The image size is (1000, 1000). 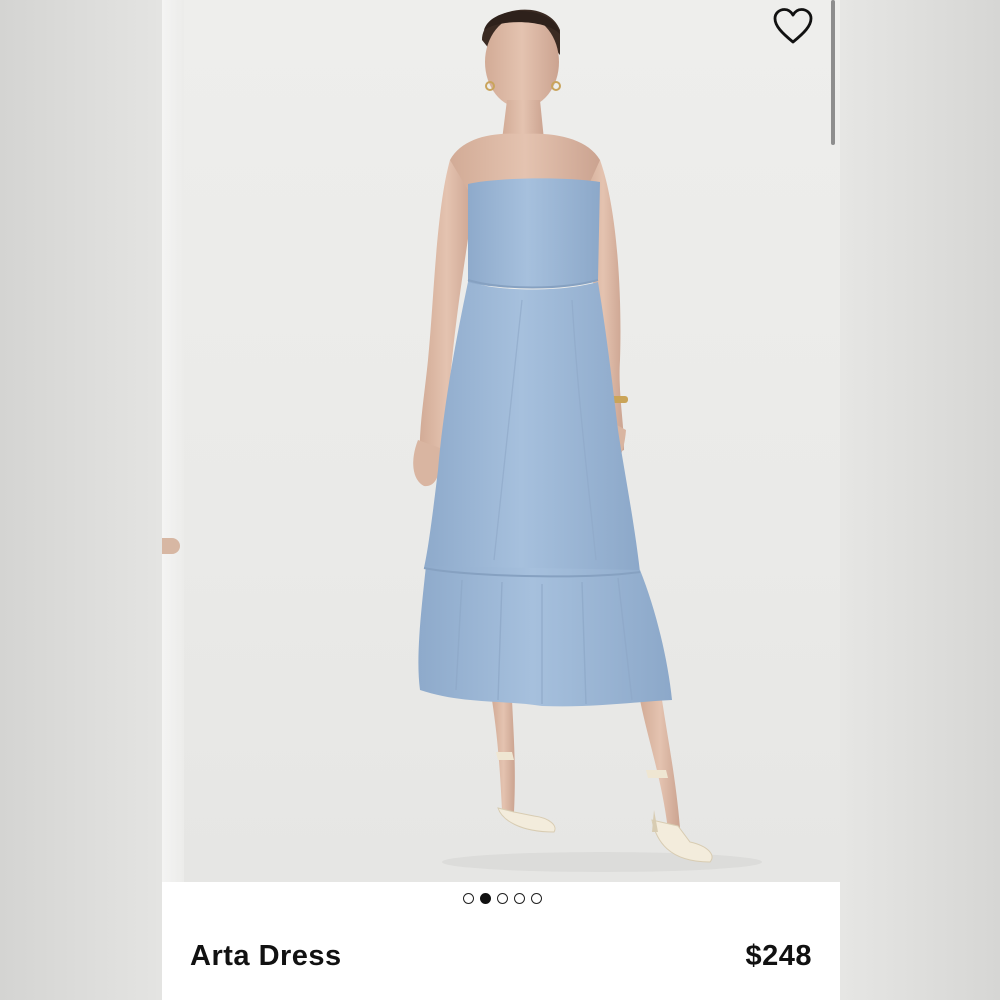 I want to click on product-price: $248, so click(x=778, y=956).